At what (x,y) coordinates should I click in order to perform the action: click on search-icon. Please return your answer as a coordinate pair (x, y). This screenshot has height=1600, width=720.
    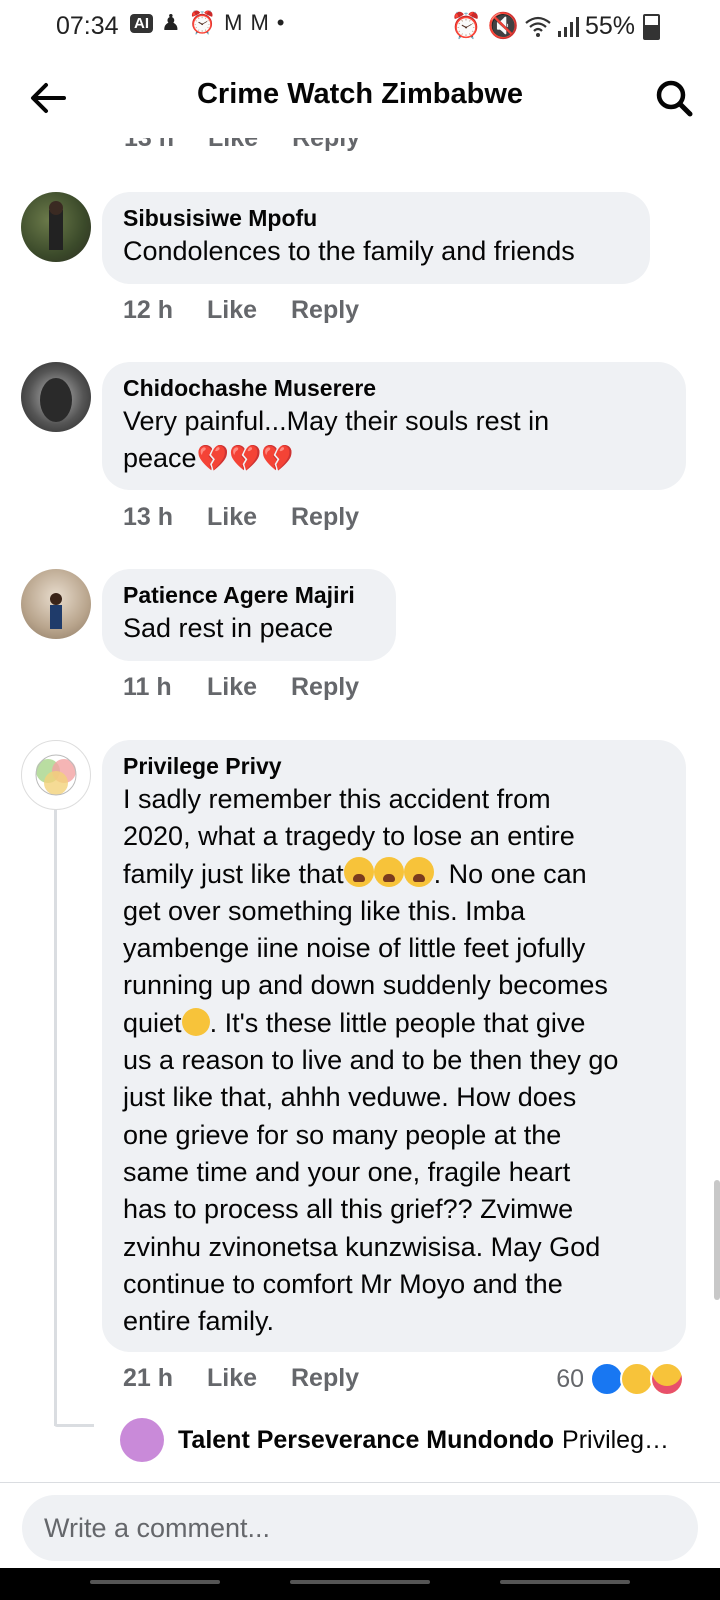
    Looking at the image, I should click on (674, 98).